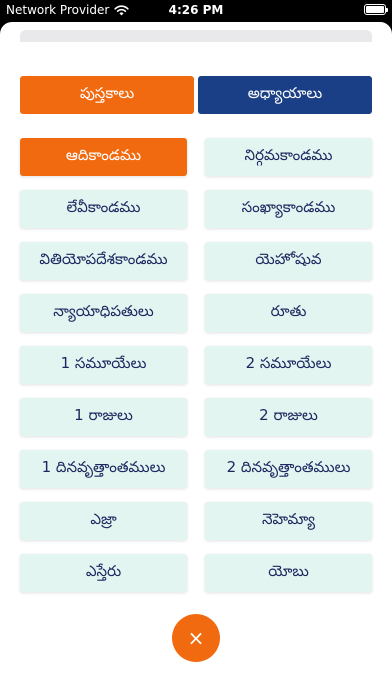 The width and height of the screenshot is (392, 696). I want to click on book-button: ఎజ్రా, so click(103, 521).